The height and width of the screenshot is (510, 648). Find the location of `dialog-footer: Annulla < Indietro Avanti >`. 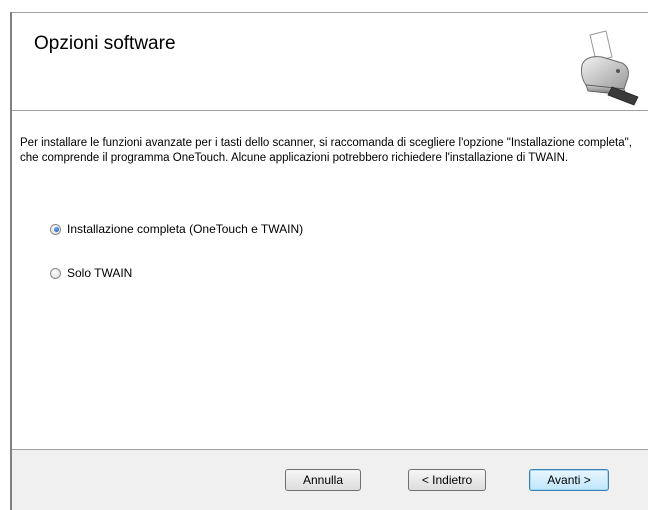

dialog-footer: Annulla < Indietro Avanti > is located at coordinates (330, 480).